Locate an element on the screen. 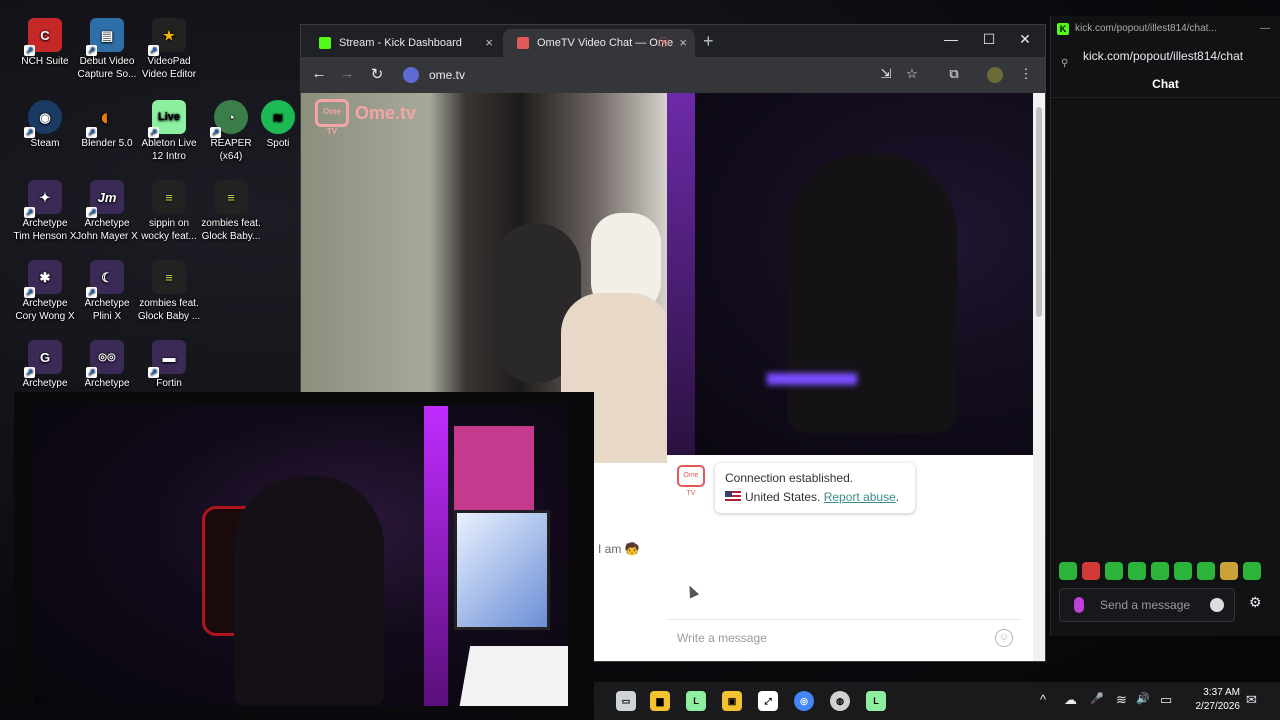 The image size is (1280, 720). self-video is located at coordinates (850, 274).